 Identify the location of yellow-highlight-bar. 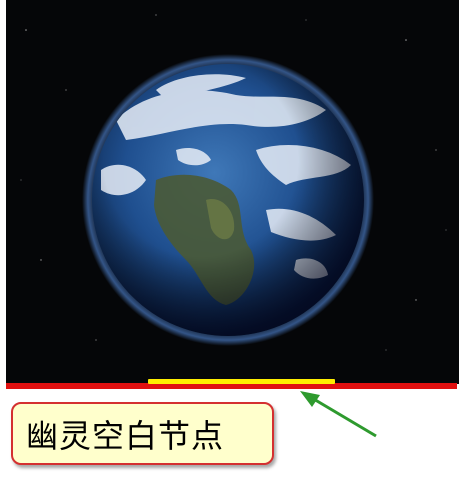
(241, 381).